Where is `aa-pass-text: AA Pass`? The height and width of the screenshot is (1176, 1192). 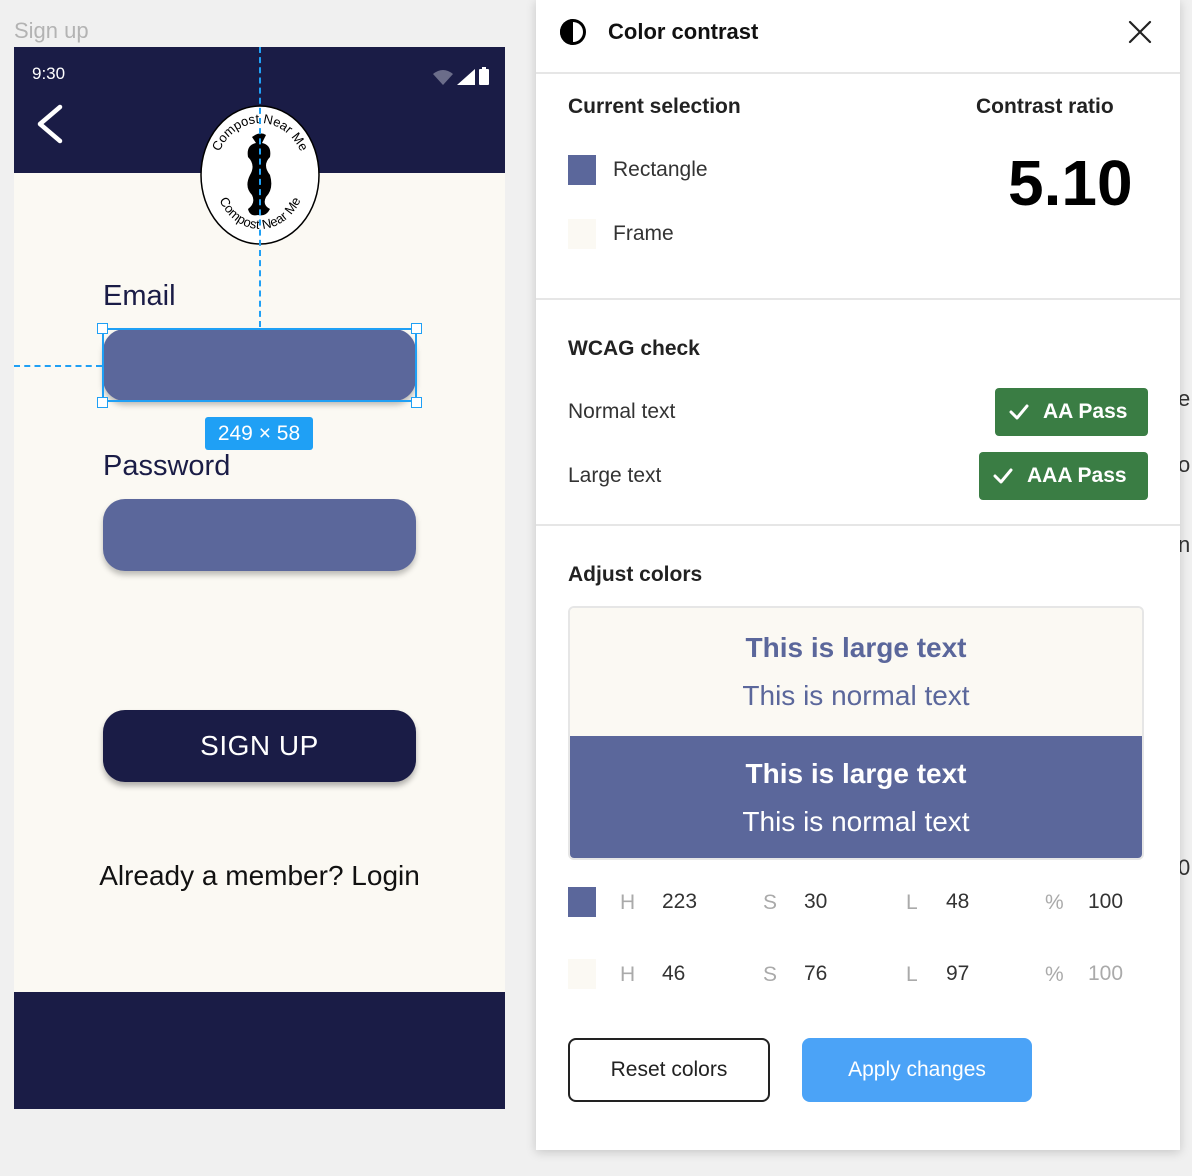
aa-pass-text: AA Pass is located at coordinates (1085, 411).